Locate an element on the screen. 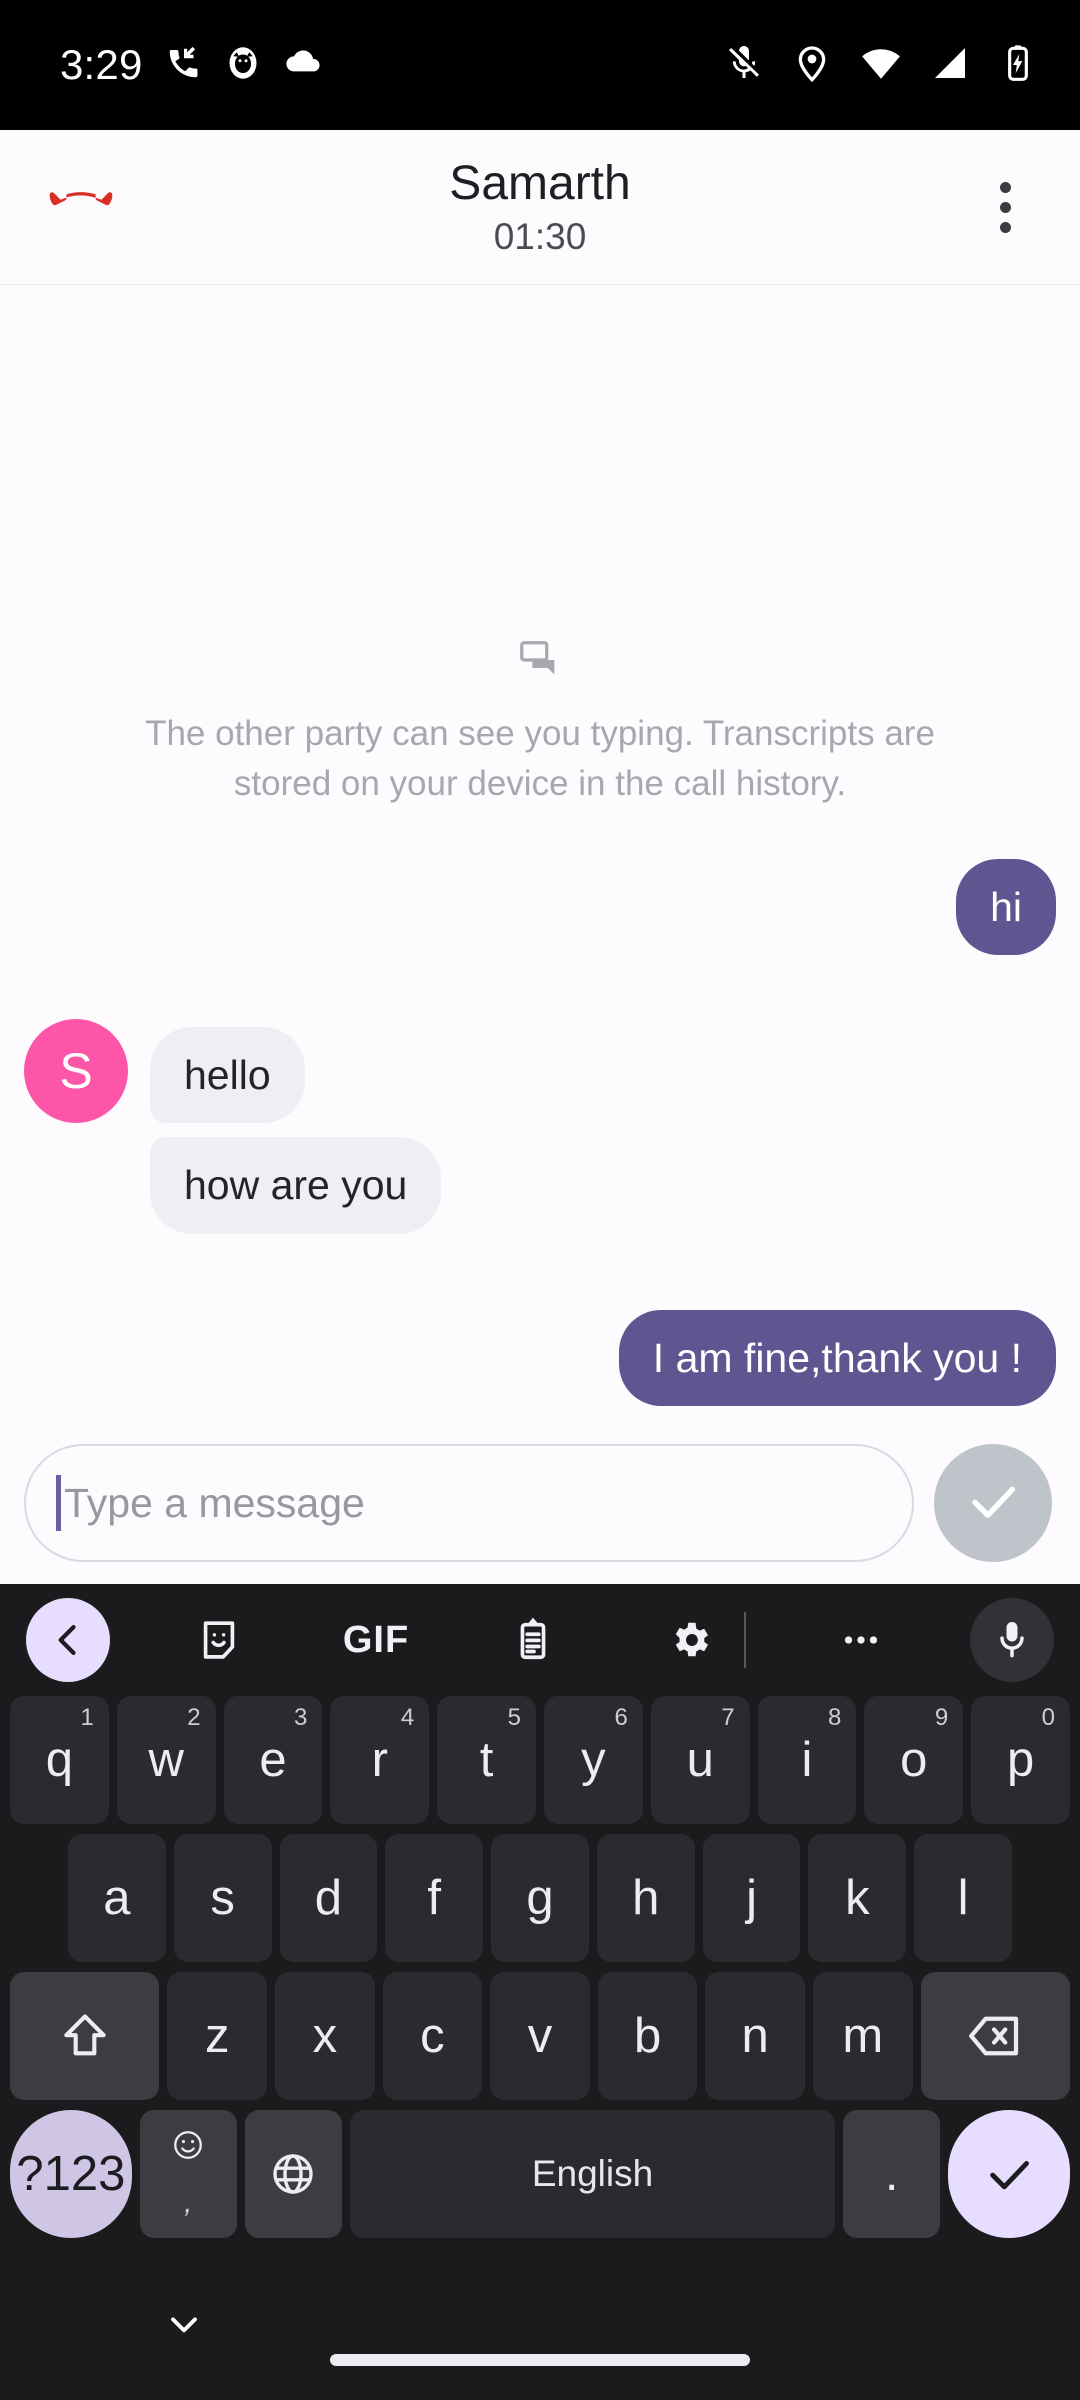 Image resolution: width=1080 pixels, height=2400 pixels. key-y: 6y is located at coordinates (593, 1760).